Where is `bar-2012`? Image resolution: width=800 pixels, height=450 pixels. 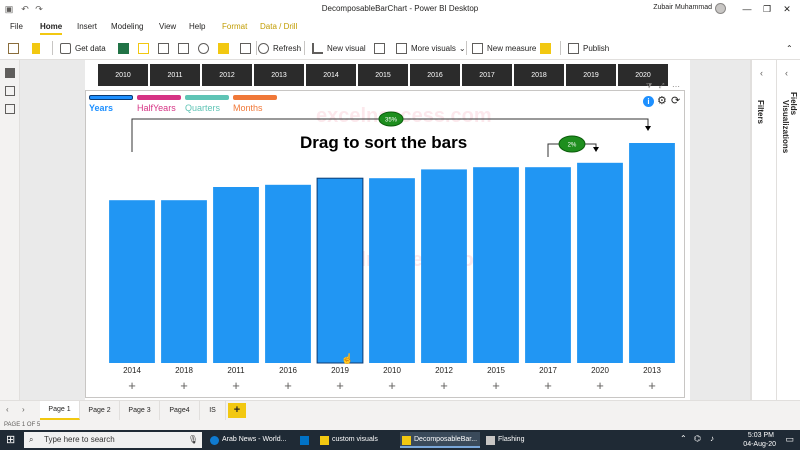
bar-2012 is located at coordinates (444, 266).